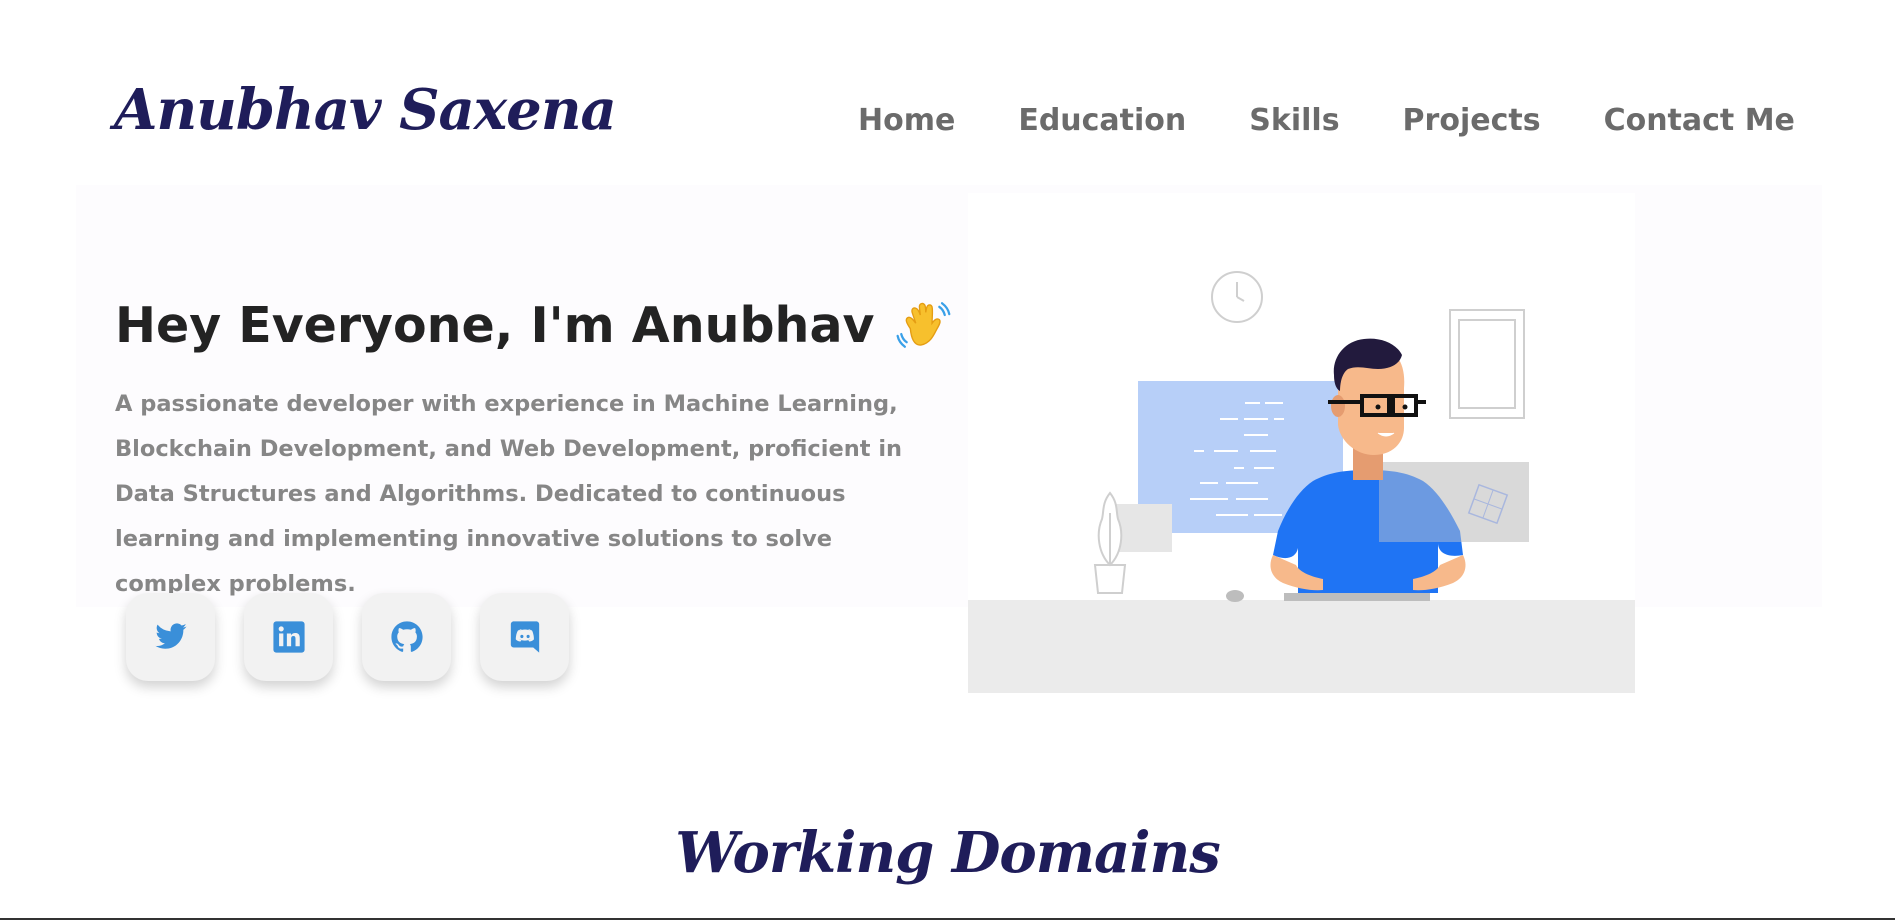  What do you see at coordinates (347, 637) in the screenshot?
I see `social-links` at bounding box center [347, 637].